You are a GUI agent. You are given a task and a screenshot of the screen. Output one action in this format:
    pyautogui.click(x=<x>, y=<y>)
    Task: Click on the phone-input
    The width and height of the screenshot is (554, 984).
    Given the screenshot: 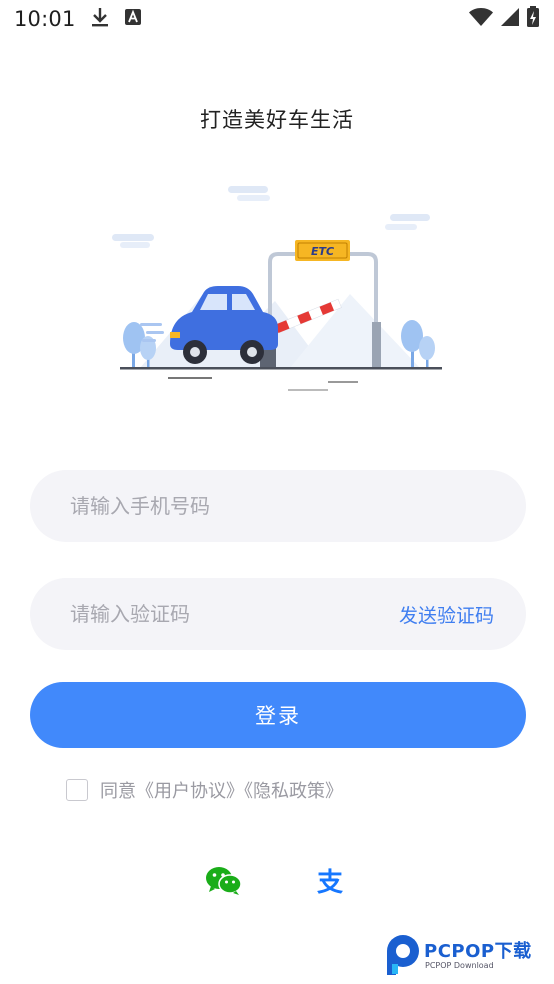 What is the action you would take?
    pyautogui.click(x=281, y=506)
    